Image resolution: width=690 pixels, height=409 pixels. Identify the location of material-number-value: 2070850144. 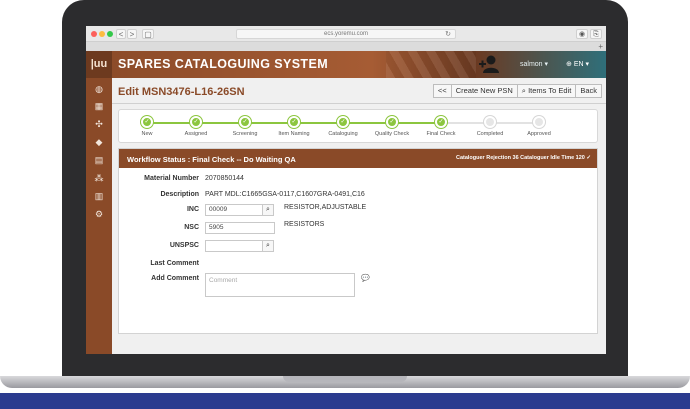
(224, 178).